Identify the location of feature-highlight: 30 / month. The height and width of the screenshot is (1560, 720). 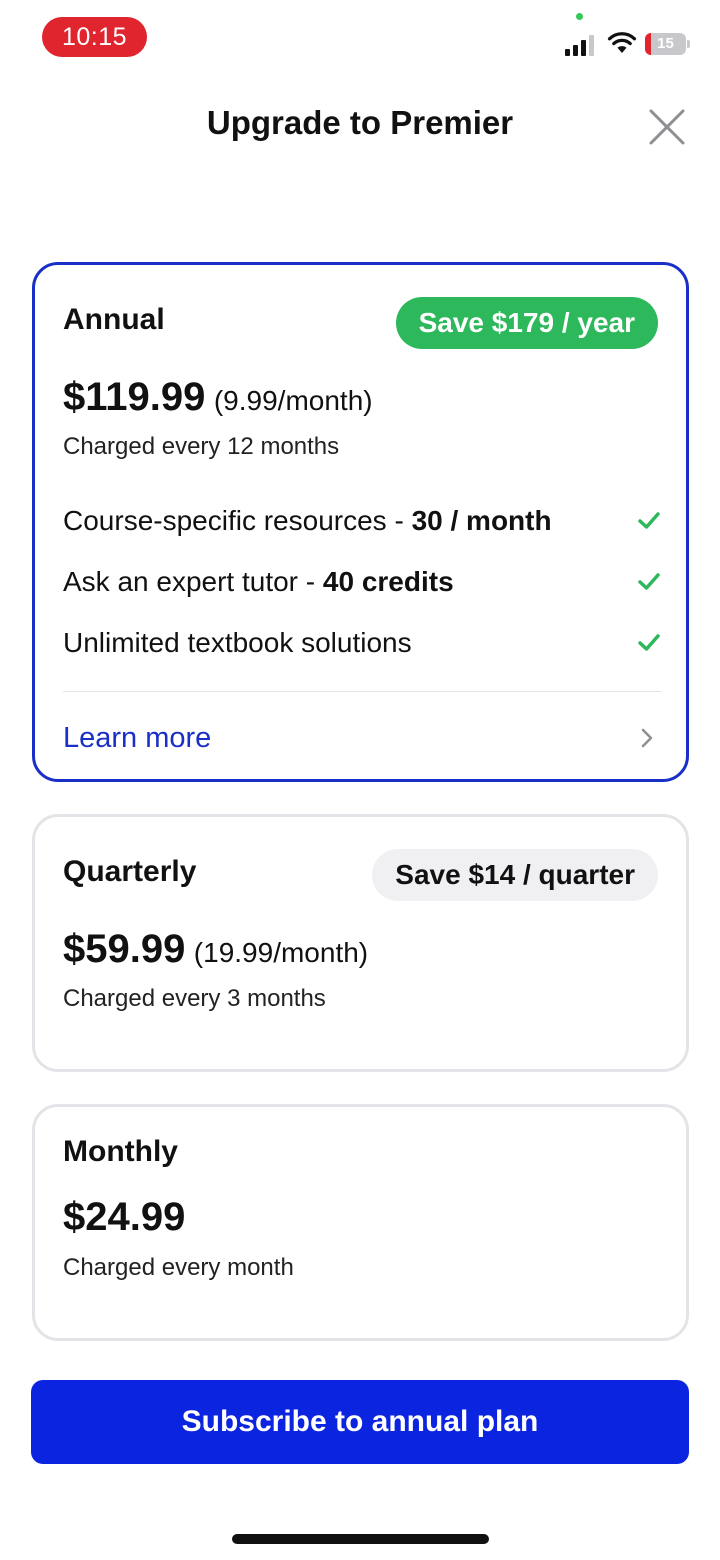
(481, 520).